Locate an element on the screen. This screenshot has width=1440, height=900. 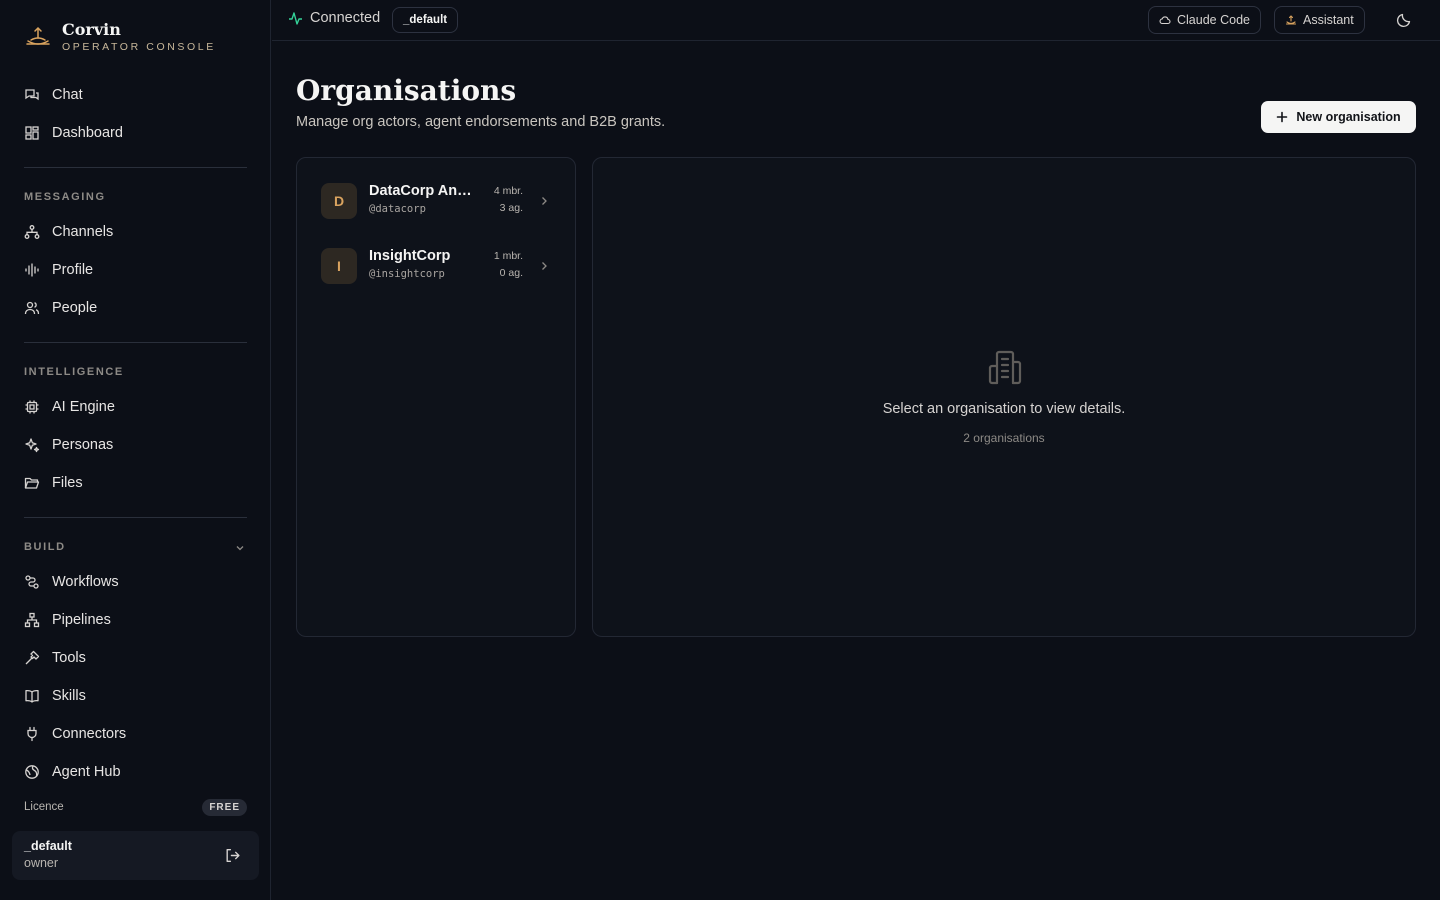
brand: Corvin OPERATOR CONSOLE is located at coordinates (120, 36).